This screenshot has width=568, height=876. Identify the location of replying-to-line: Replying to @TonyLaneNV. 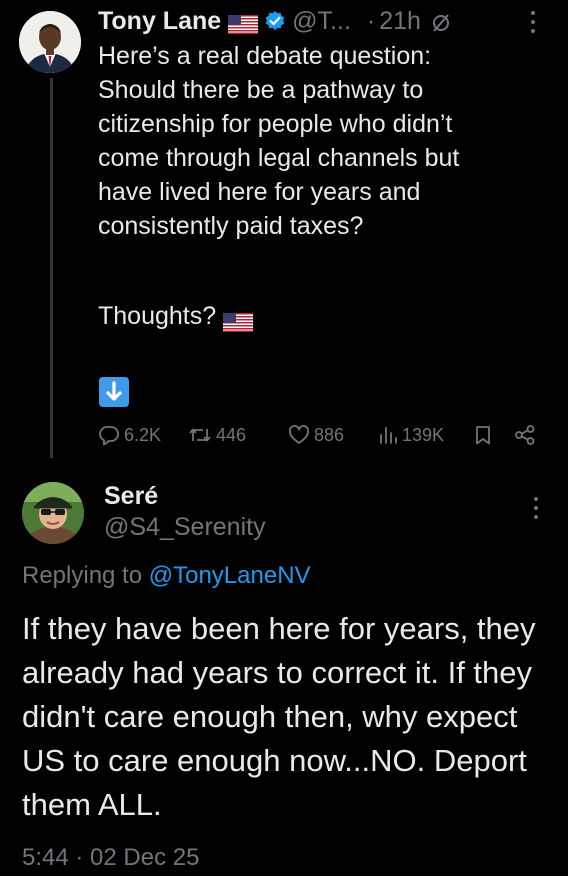
(166, 576).